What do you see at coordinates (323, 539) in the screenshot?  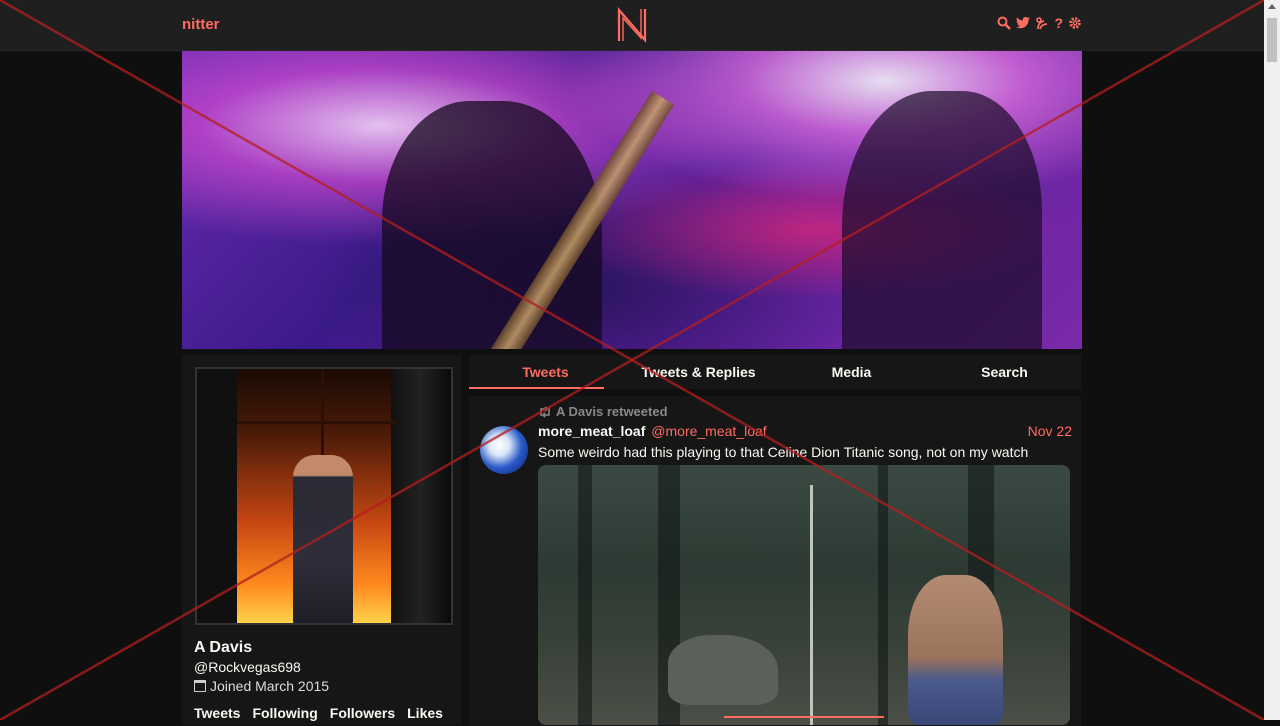 I see `avatar-person` at bounding box center [323, 539].